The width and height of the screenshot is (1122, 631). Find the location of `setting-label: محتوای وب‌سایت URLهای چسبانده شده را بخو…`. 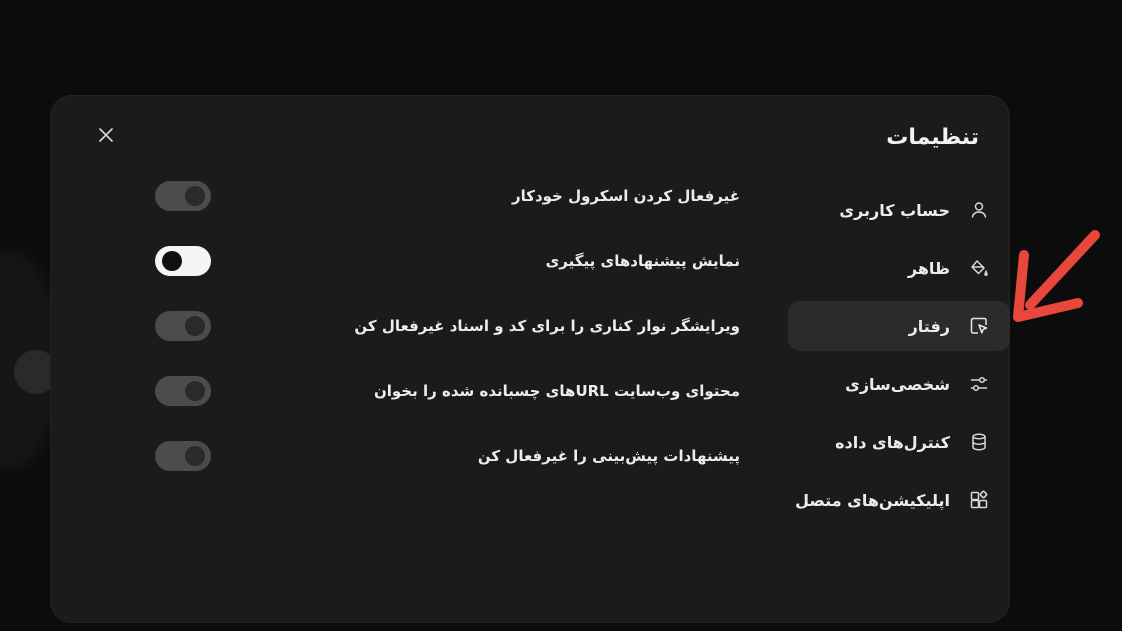

setting-label: محتوای وب‌سایت URLهای چسبانده شده را بخو… is located at coordinates (556, 391).